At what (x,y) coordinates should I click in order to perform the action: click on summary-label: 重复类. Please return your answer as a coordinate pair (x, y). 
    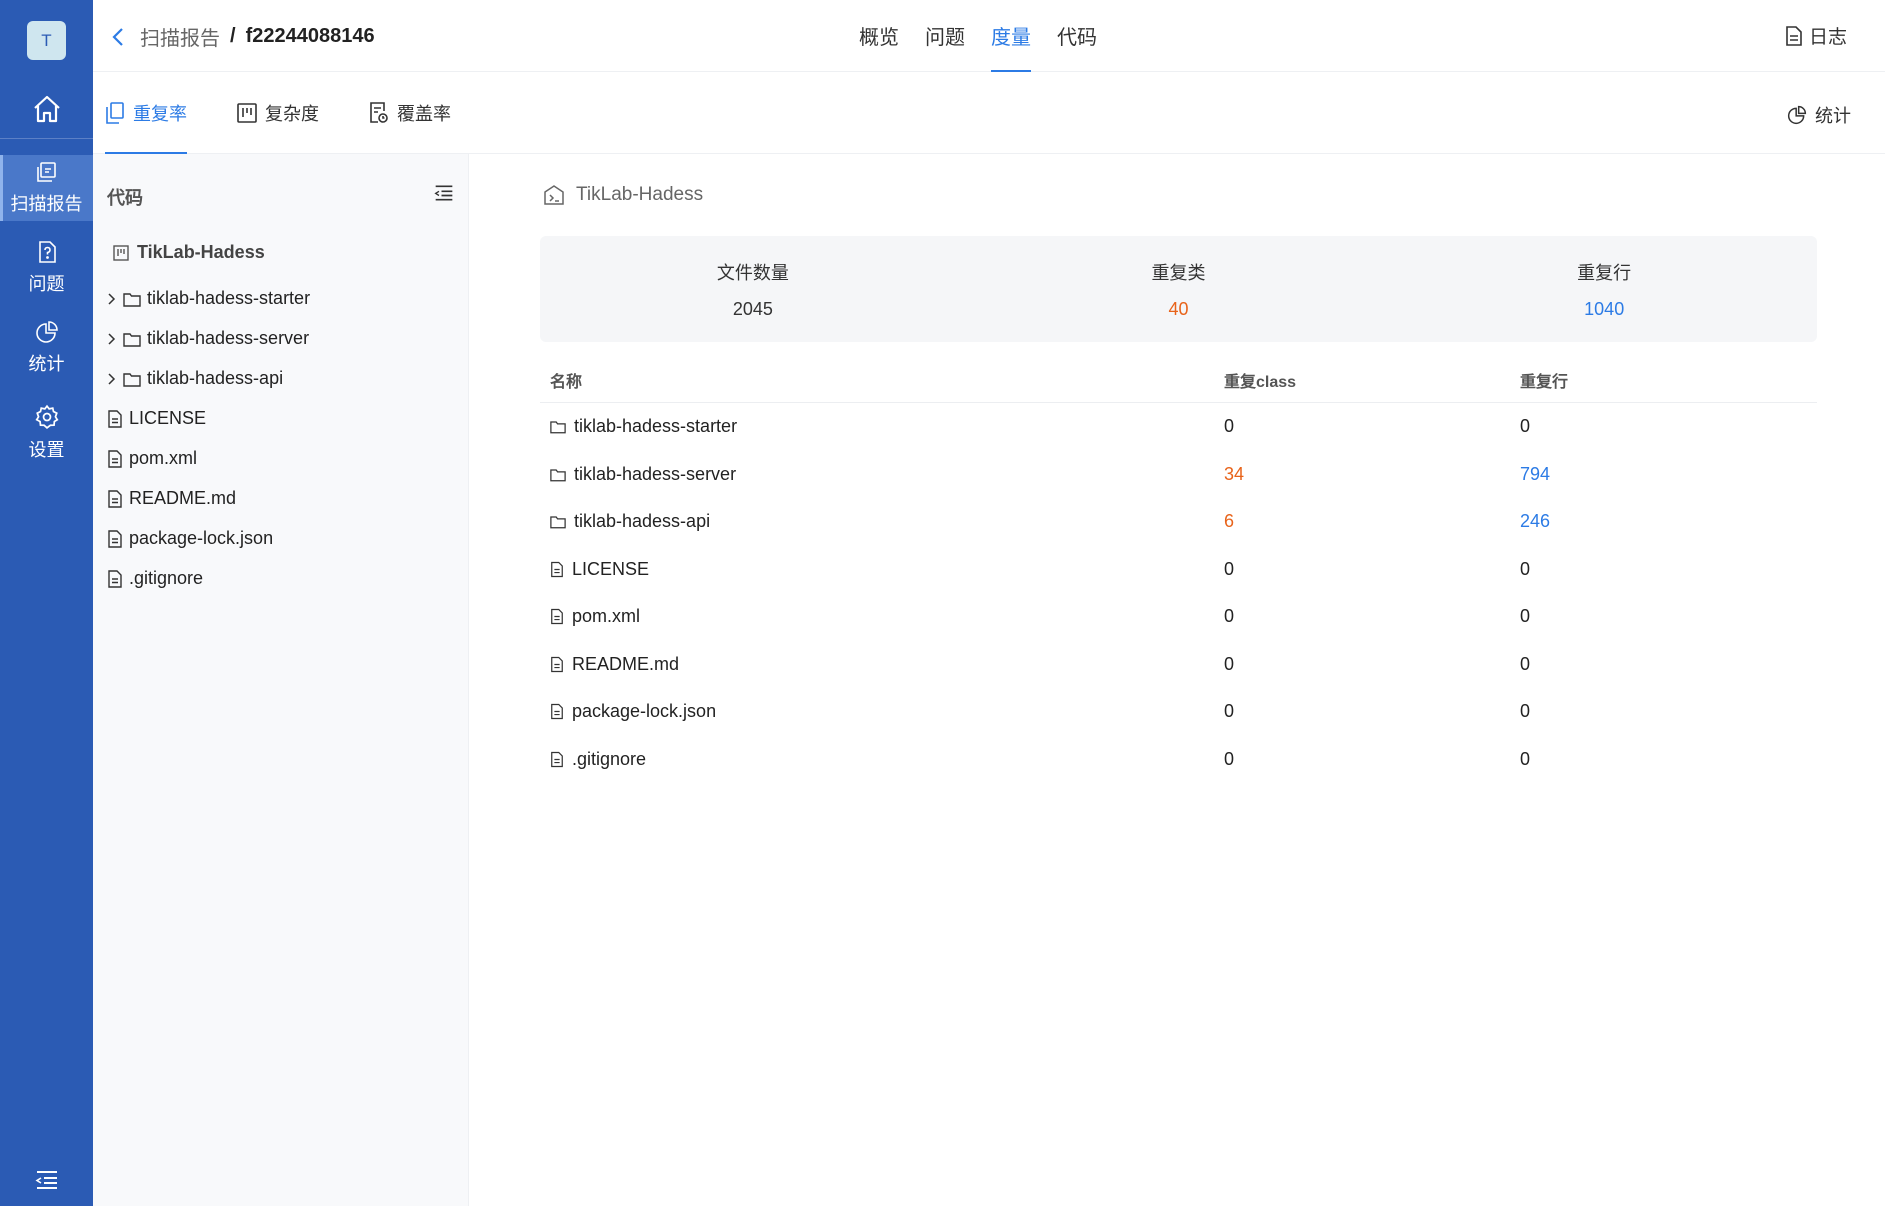
    Looking at the image, I should click on (1178, 272).